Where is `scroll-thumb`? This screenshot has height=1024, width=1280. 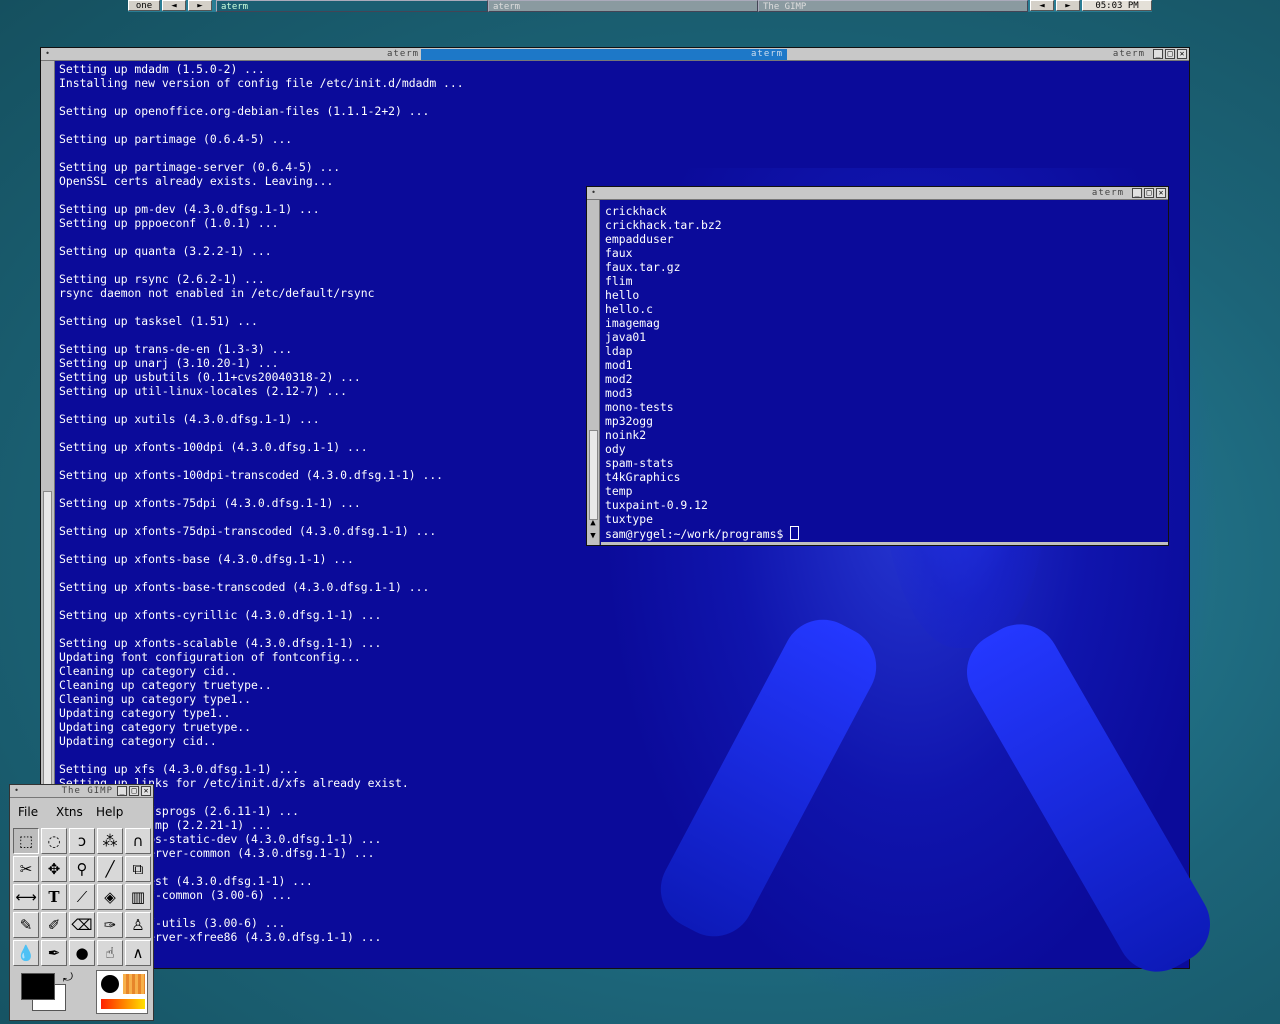 scroll-thumb is located at coordinates (593, 475).